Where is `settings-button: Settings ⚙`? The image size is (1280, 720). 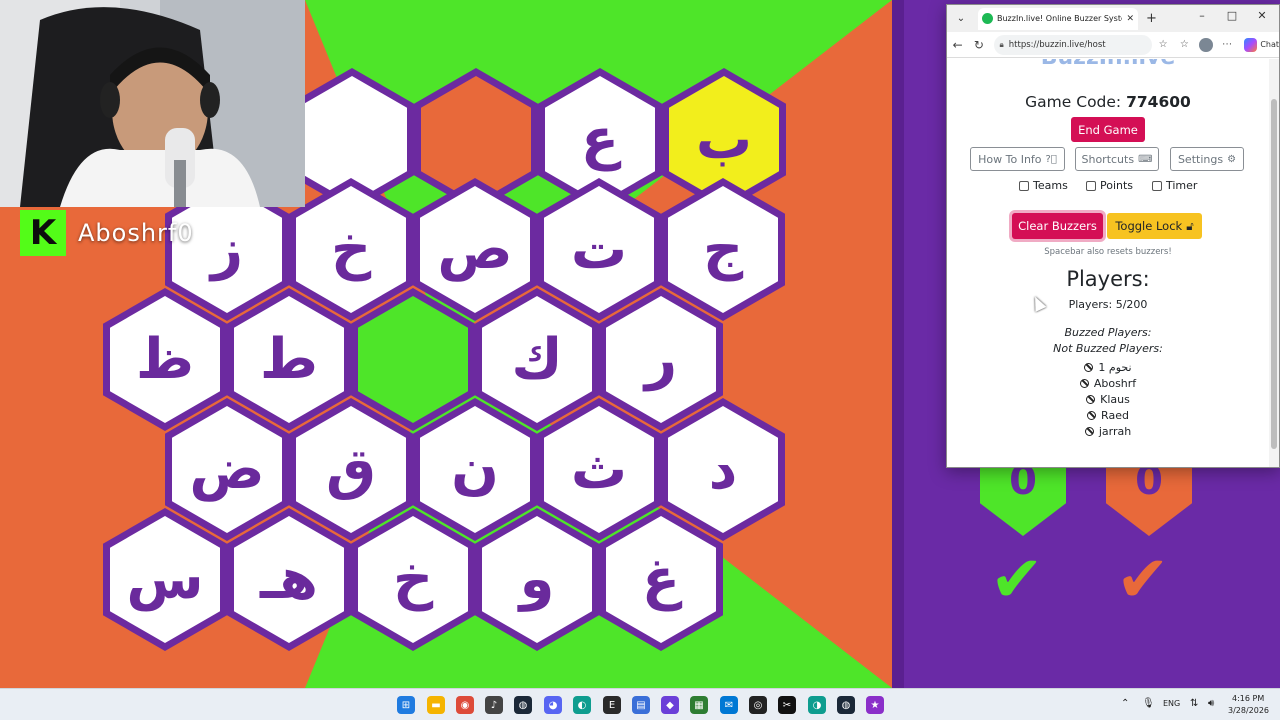 settings-button: Settings ⚙ is located at coordinates (1207, 159).